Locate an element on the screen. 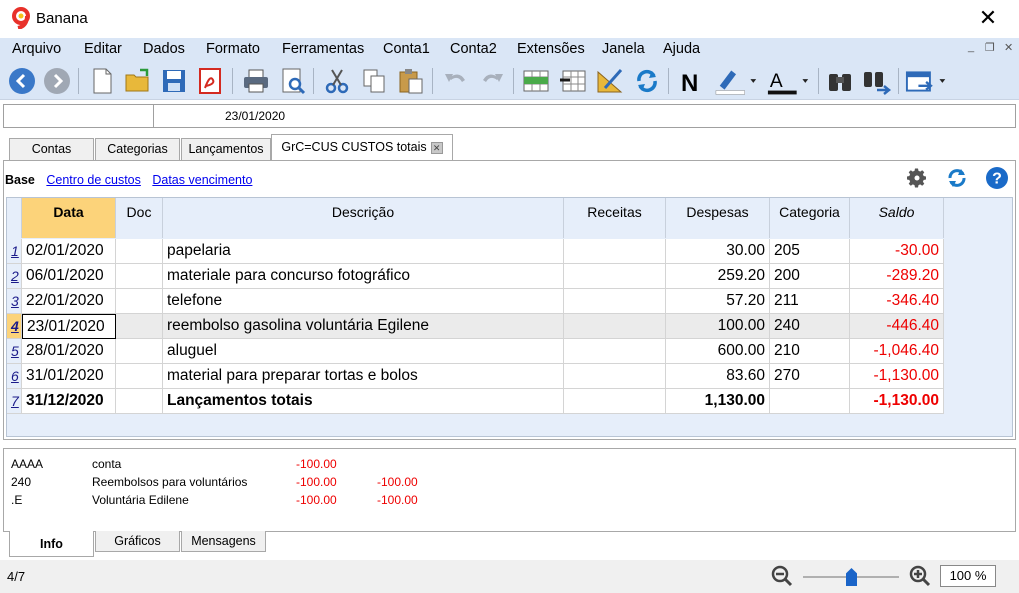 The width and height of the screenshot is (1019, 593). cell-reference-field is located at coordinates (79, 116).